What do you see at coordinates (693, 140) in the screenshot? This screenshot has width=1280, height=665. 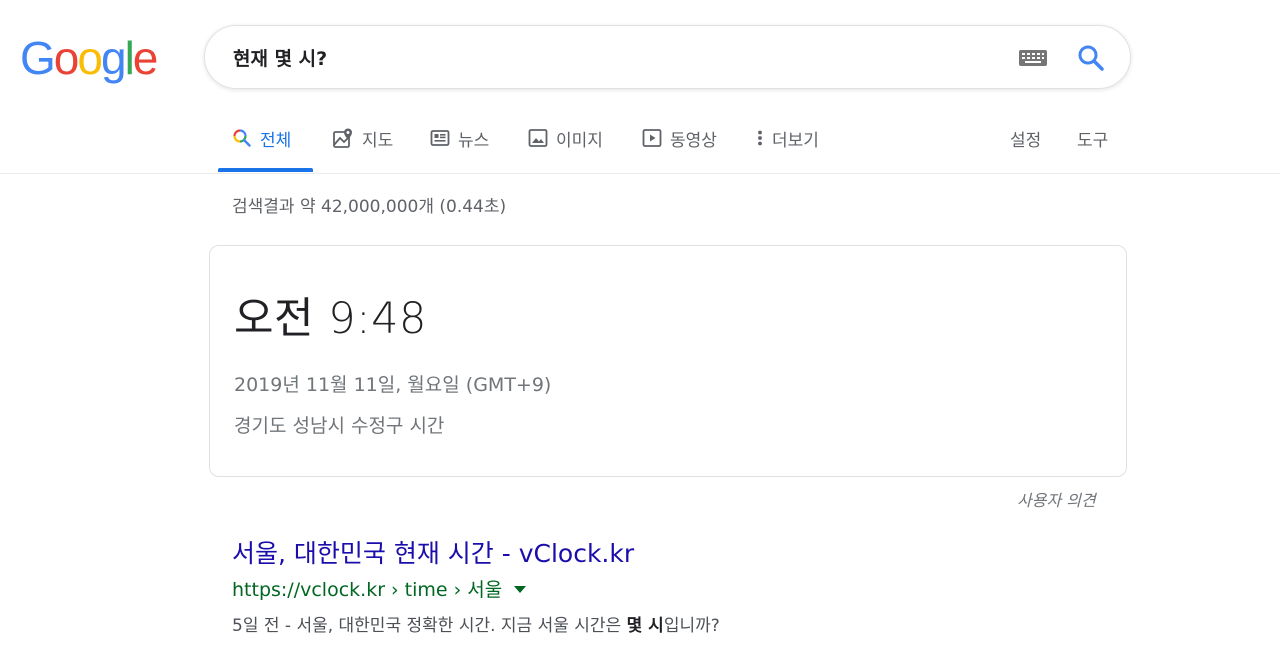 I see `tab-label: 동영상` at bounding box center [693, 140].